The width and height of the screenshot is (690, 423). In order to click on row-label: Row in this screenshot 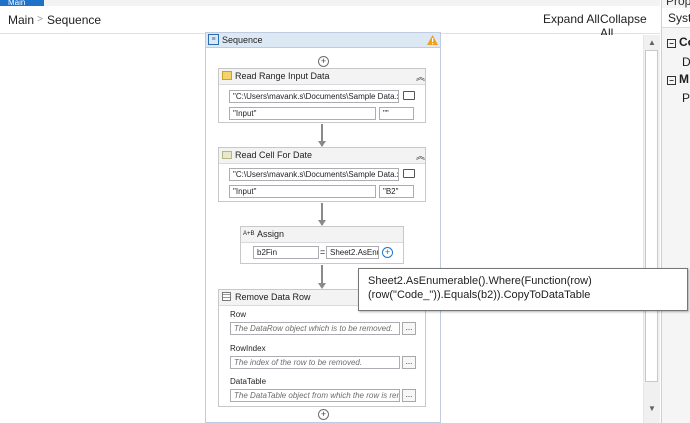, I will do `click(238, 314)`.